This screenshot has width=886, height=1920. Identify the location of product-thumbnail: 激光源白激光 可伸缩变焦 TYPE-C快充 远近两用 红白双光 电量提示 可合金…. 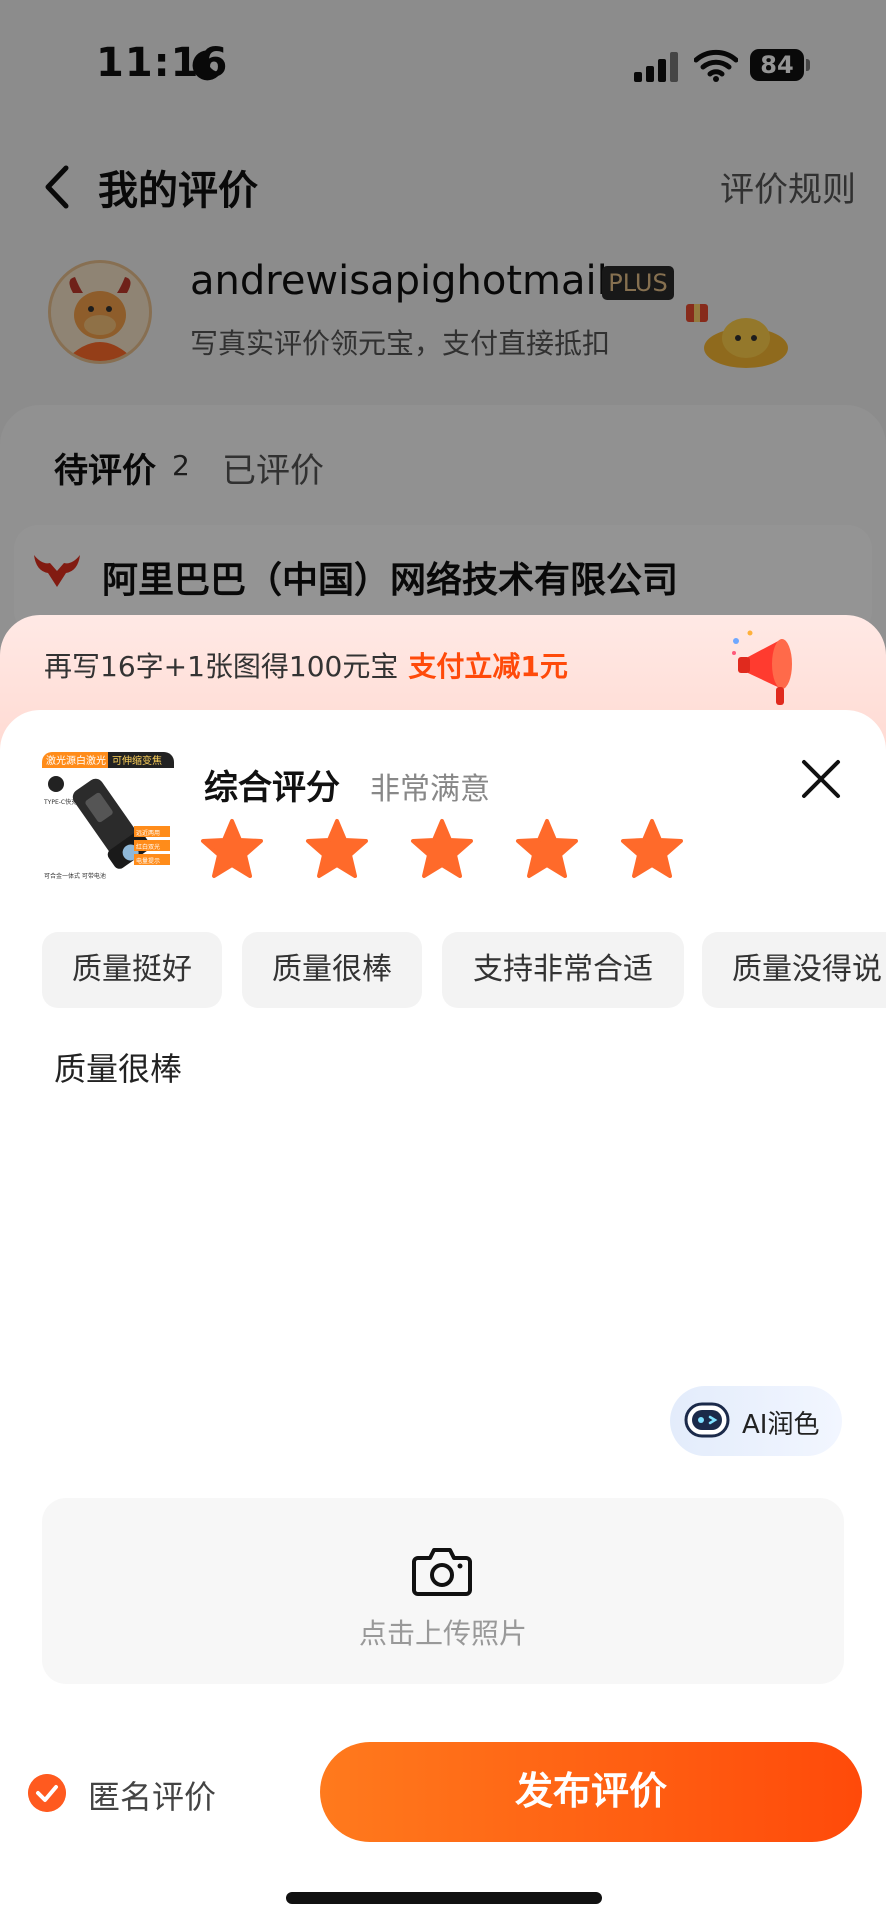
(108, 818).